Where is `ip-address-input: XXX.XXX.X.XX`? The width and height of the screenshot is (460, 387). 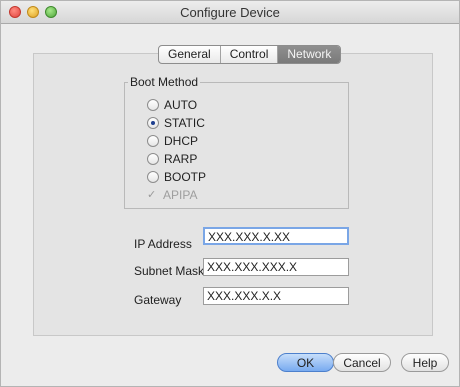 ip-address-input: XXX.XXX.X.XX is located at coordinates (276, 236).